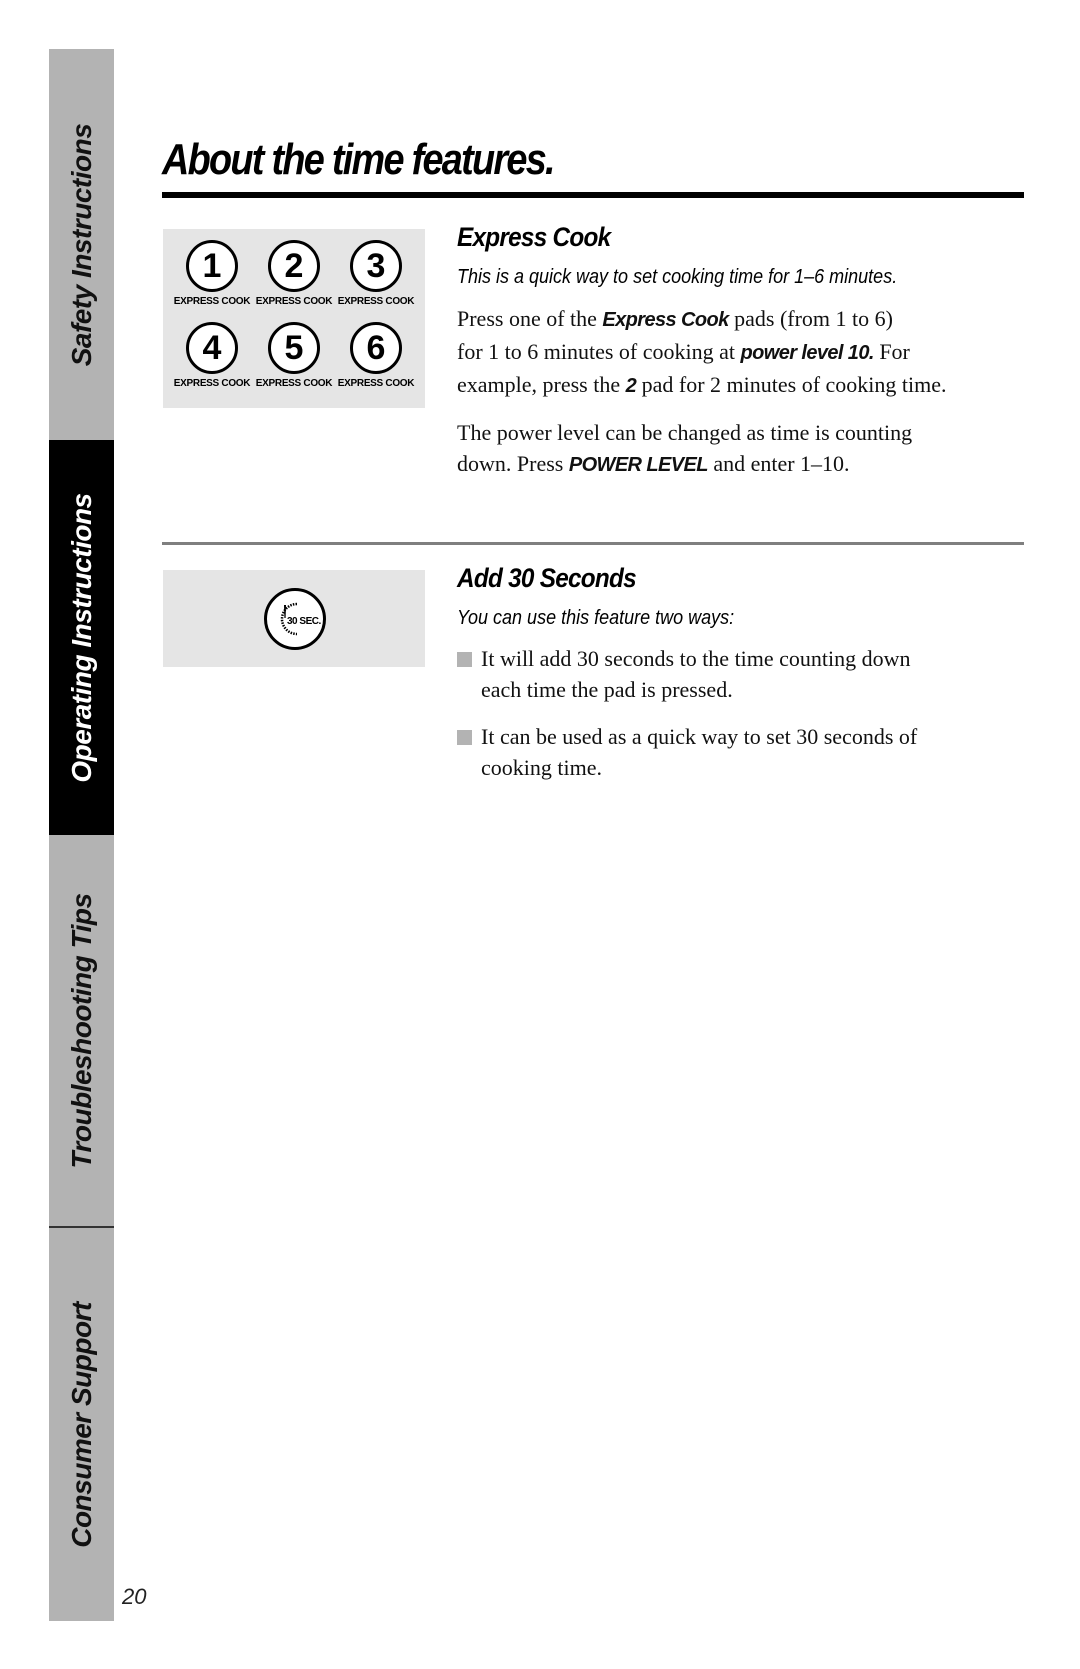  Describe the element at coordinates (791, 384) in the screenshot. I see `text: pad for 2 minutes of cooking time.` at that location.